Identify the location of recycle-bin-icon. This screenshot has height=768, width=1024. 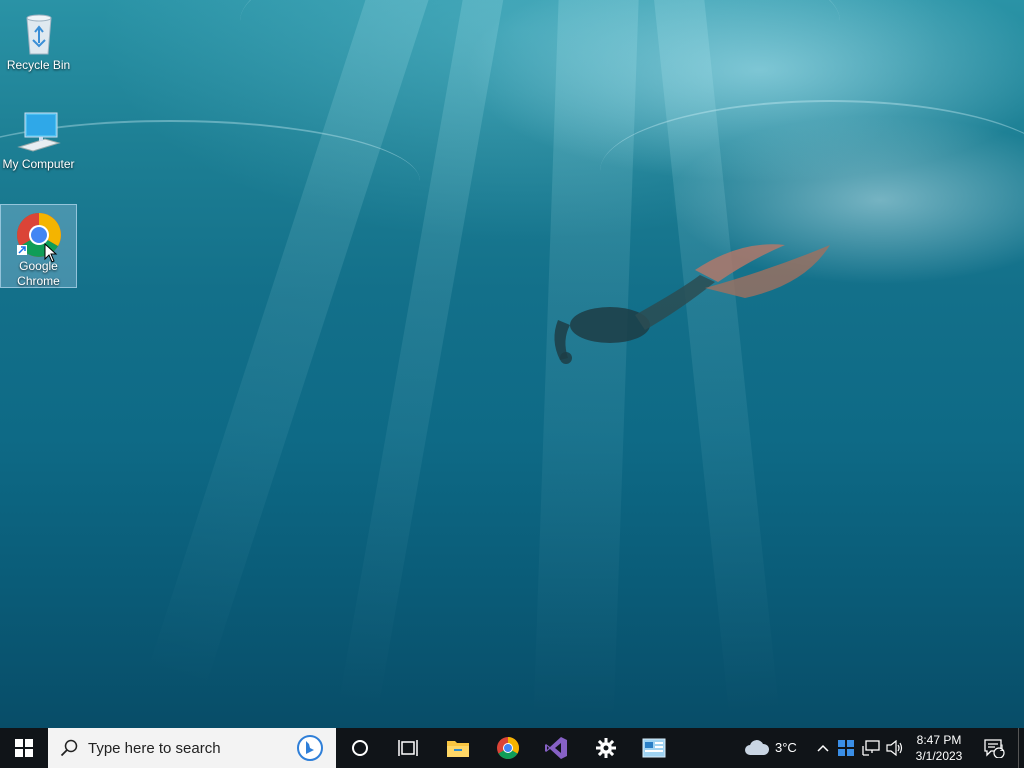
(39, 33).